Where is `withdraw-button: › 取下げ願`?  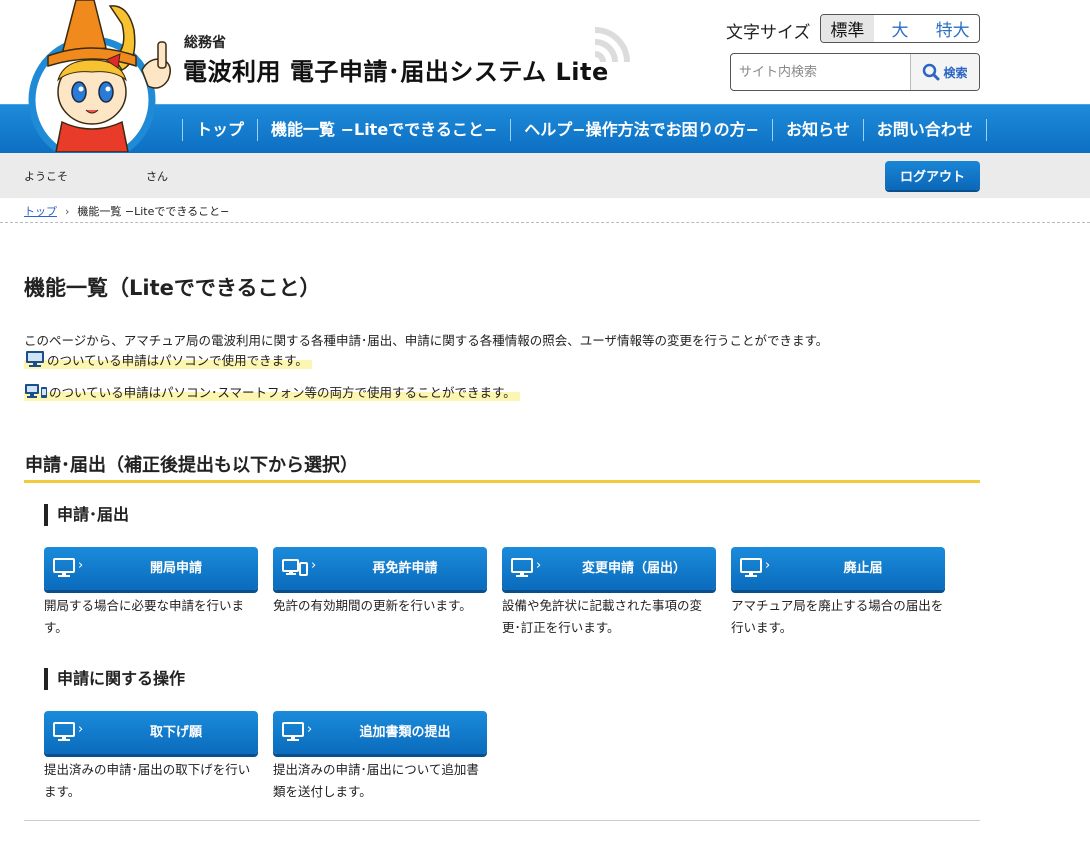
withdraw-button: › 取下げ願 is located at coordinates (151, 732).